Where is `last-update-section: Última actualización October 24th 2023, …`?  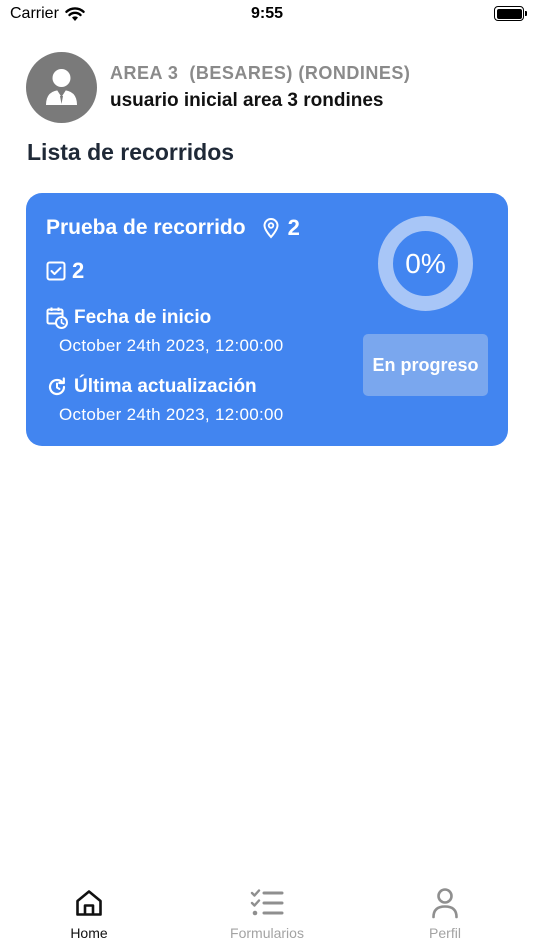 last-update-section: Última actualización October 24th 2023, … is located at coordinates (165, 400).